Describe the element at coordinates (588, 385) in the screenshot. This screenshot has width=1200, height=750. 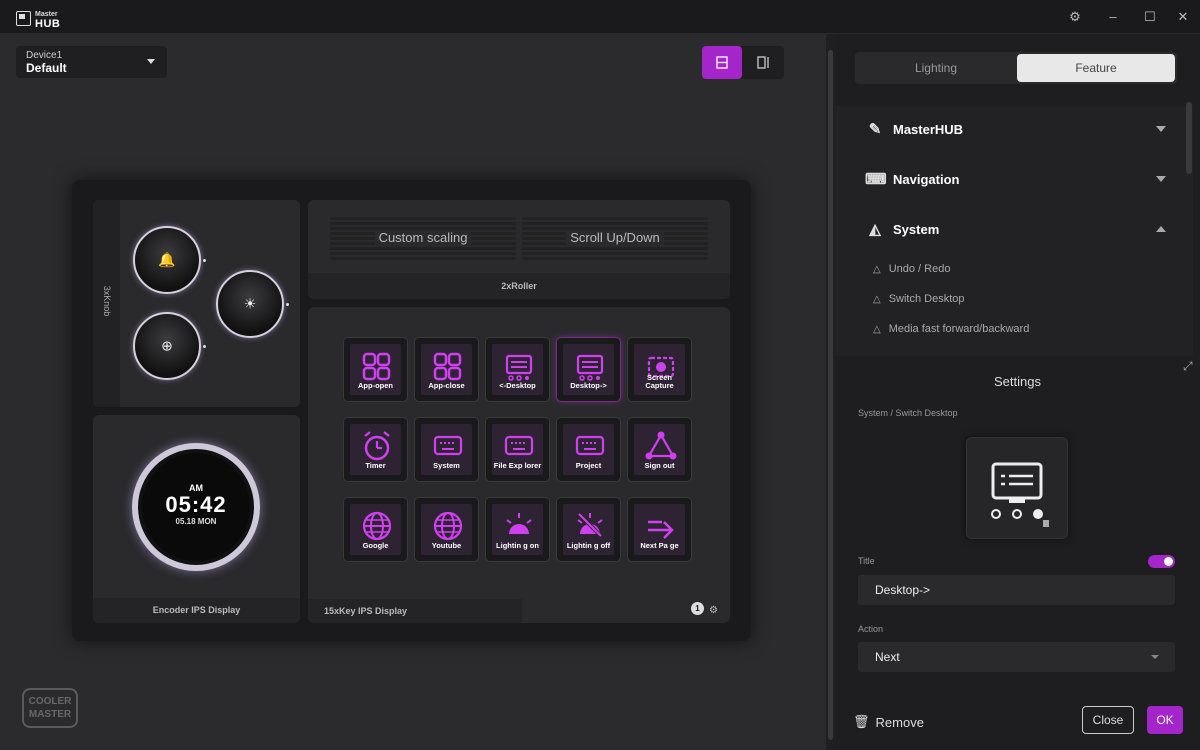
I see `key-label: Desktop->` at that location.